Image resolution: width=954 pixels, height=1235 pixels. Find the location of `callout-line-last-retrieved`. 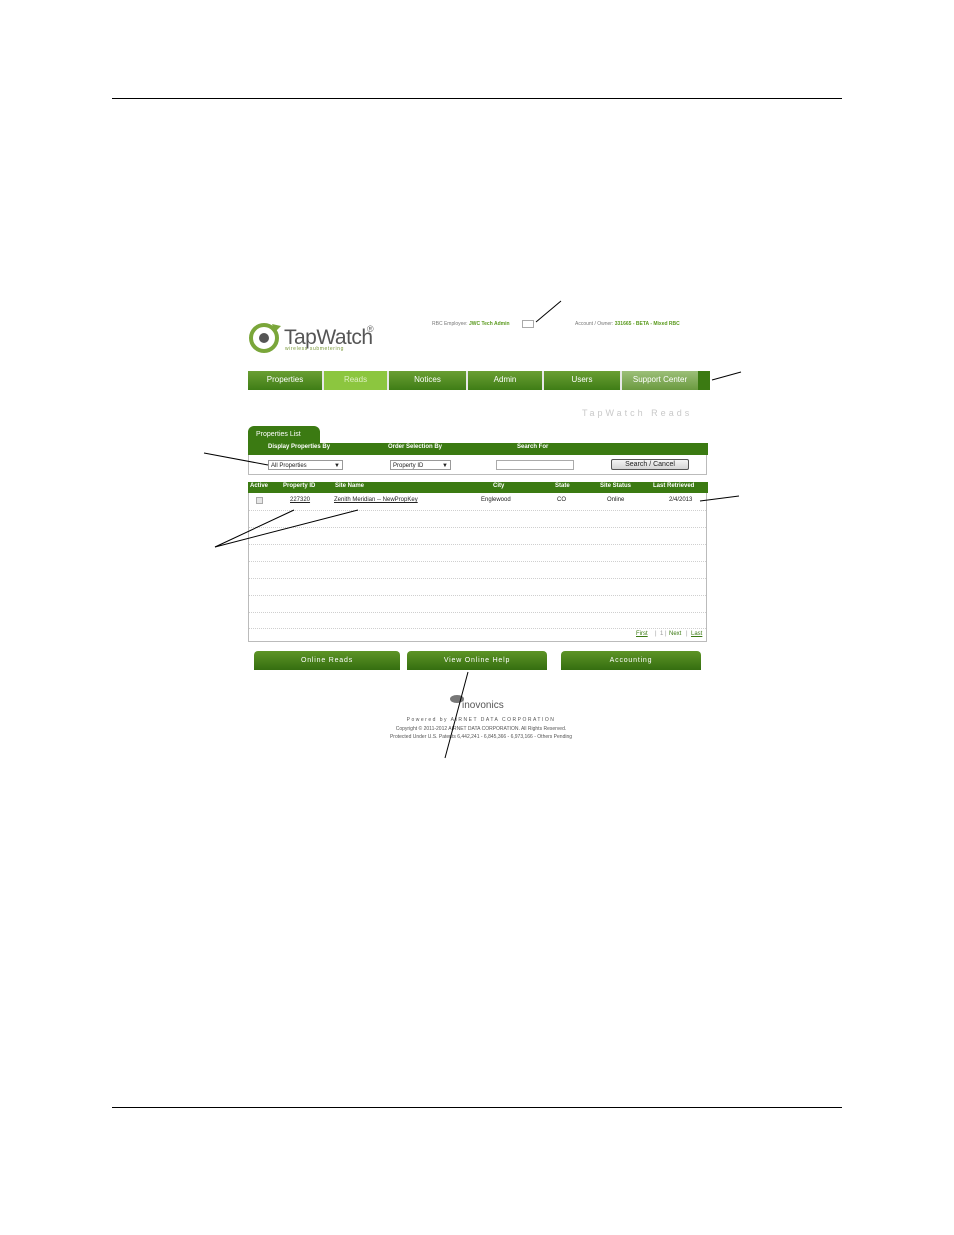

callout-line-last-retrieved is located at coordinates (719, 498).